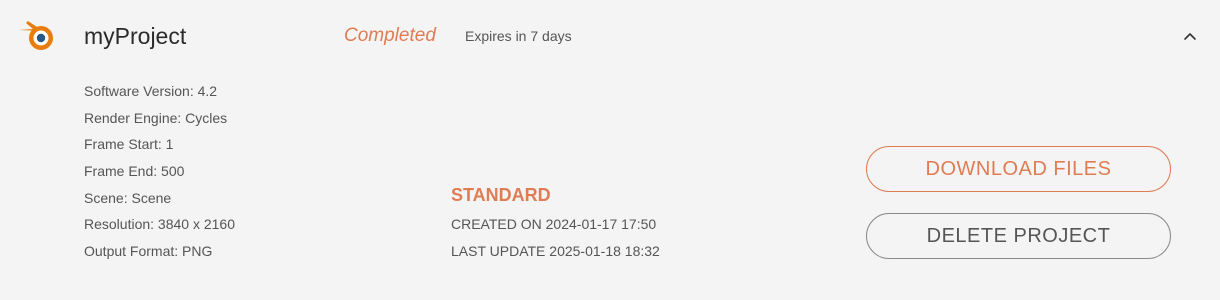 The image size is (1220, 300). I want to click on detail-software-version: Software Version: 4.2, so click(151, 91).